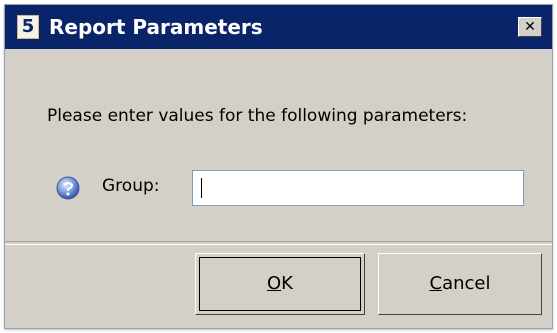 The width and height of the screenshot is (557, 333). Describe the element at coordinates (358, 188) in the screenshot. I see `group-input` at that location.